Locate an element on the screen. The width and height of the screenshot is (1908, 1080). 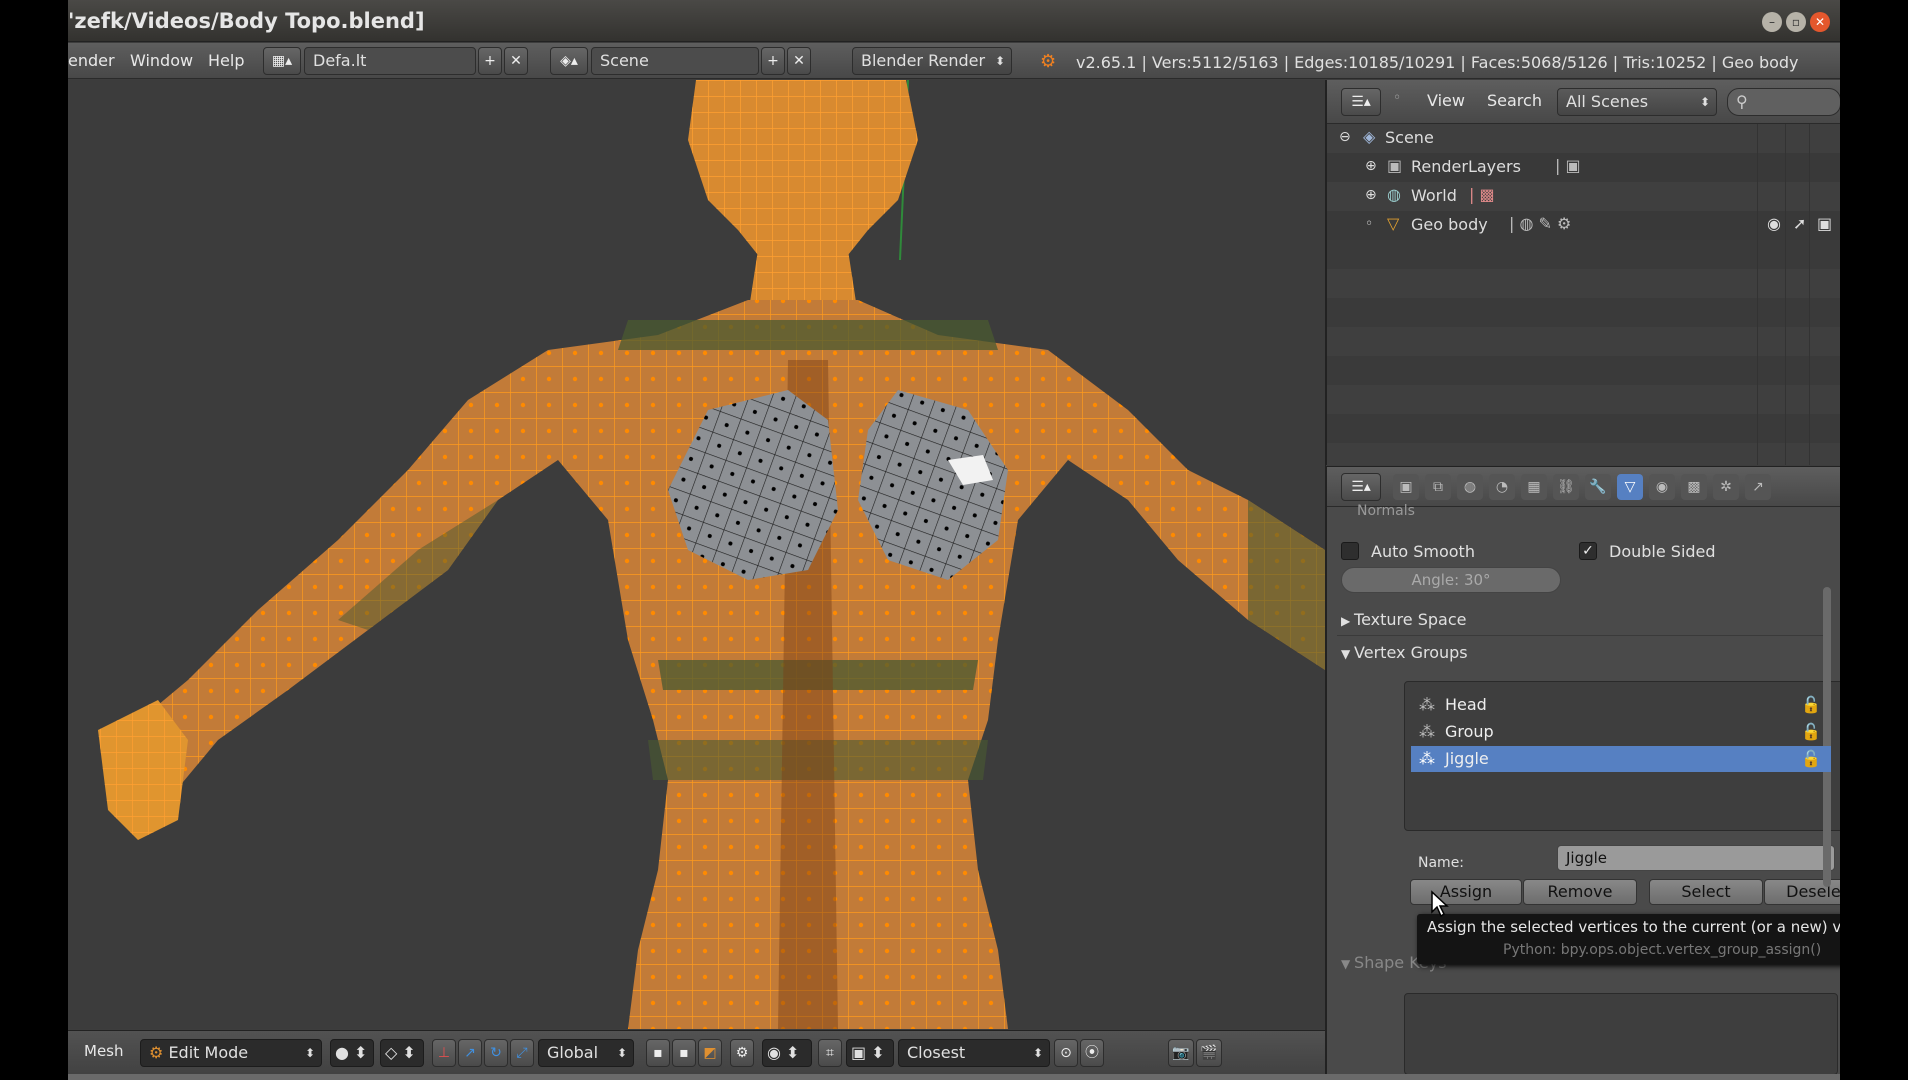
minimize-icon: – is located at coordinates (1772, 22).